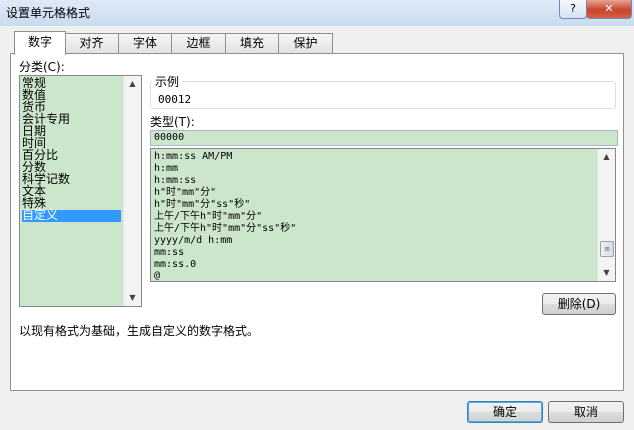 Image resolution: width=634 pixels, height=430 pixels. I want to click on format-description: 以现有格式为基础，生成自定义的数字格式。, so click(139, 331).